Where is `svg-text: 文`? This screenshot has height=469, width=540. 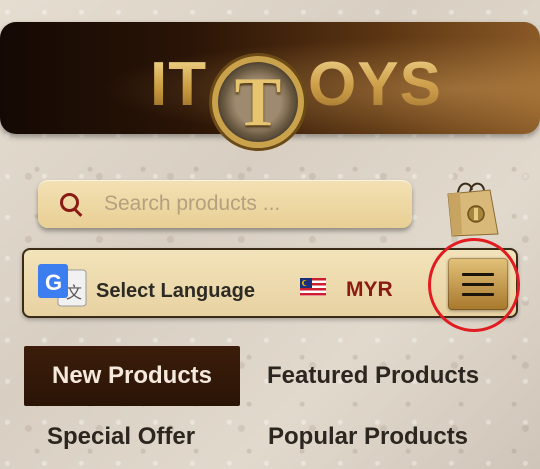
svg-text: 文 is located at coordinates (74, 292).